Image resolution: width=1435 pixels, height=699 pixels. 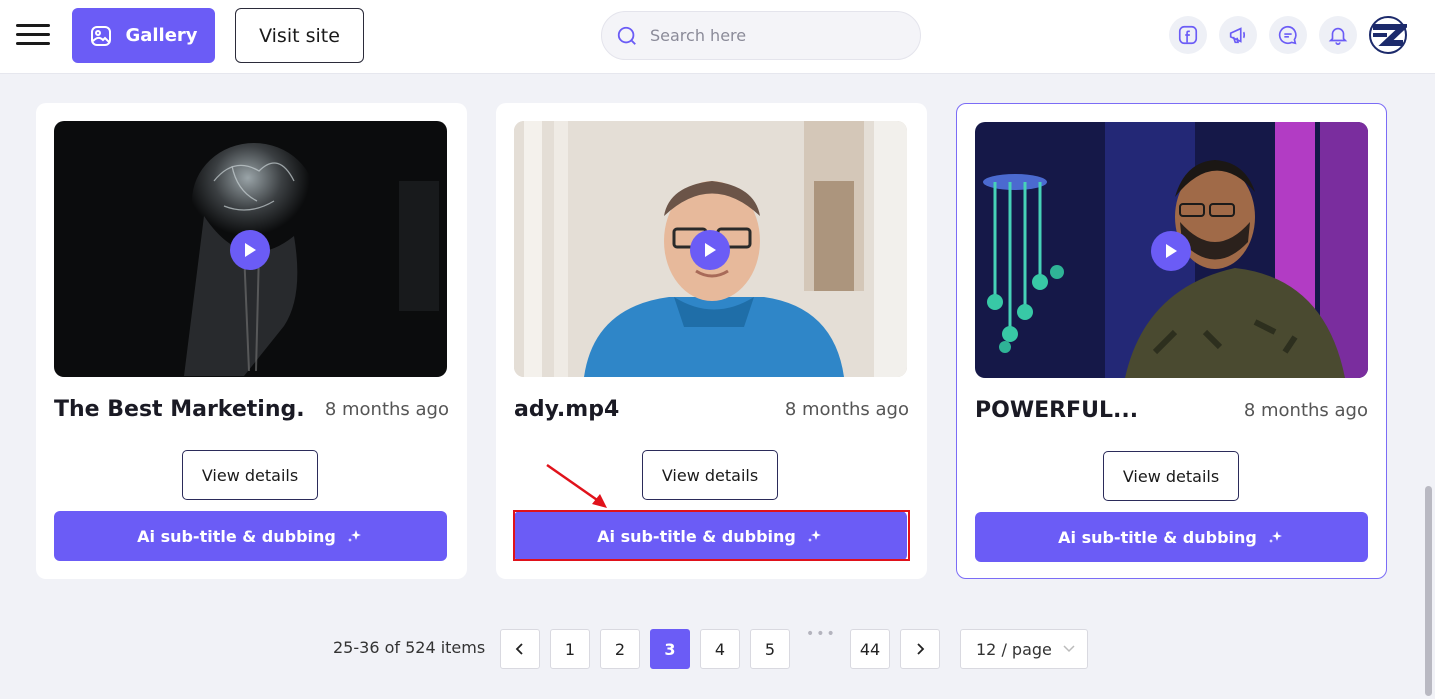 I want to click on page-button-1: 1, so click(x=570, y=649).